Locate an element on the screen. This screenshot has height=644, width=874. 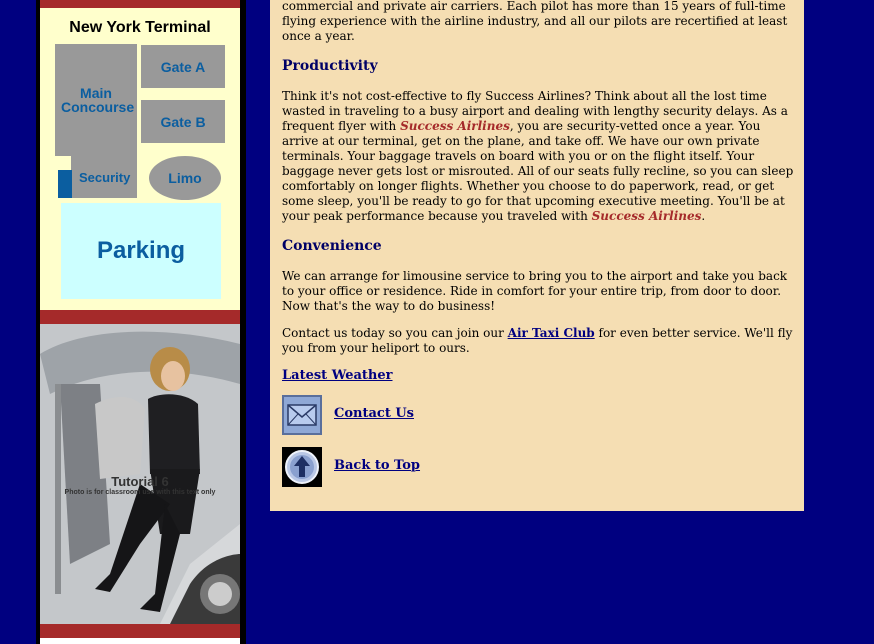
parking-zone: Parking is located at coordinates (141, 251).